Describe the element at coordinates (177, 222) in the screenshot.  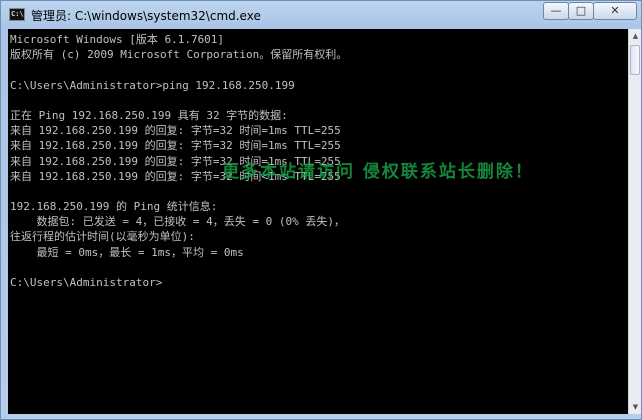
I see `console-line: 数据包: 已发送 = 4，已接收 = 4，丢失 = 0 (0% 丢失)，` at that location.